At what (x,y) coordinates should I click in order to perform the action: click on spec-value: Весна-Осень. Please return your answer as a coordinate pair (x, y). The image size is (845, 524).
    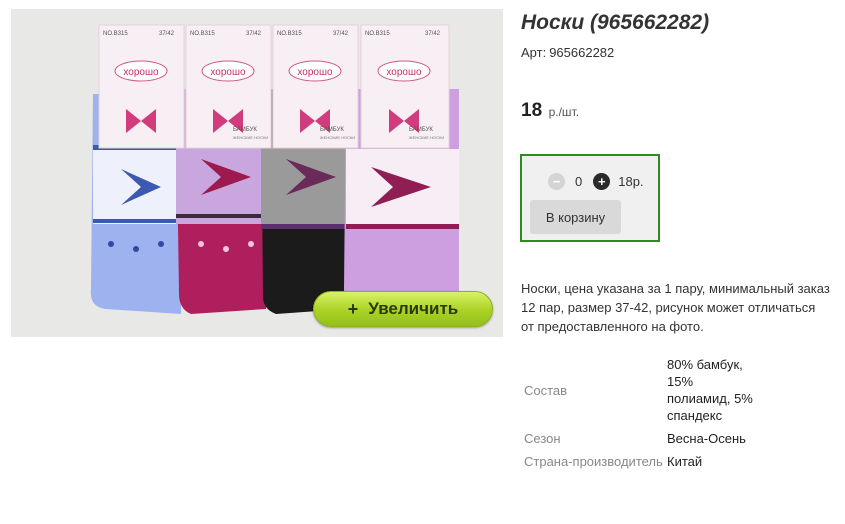
    Looking at the image, I should click on (706, 438).